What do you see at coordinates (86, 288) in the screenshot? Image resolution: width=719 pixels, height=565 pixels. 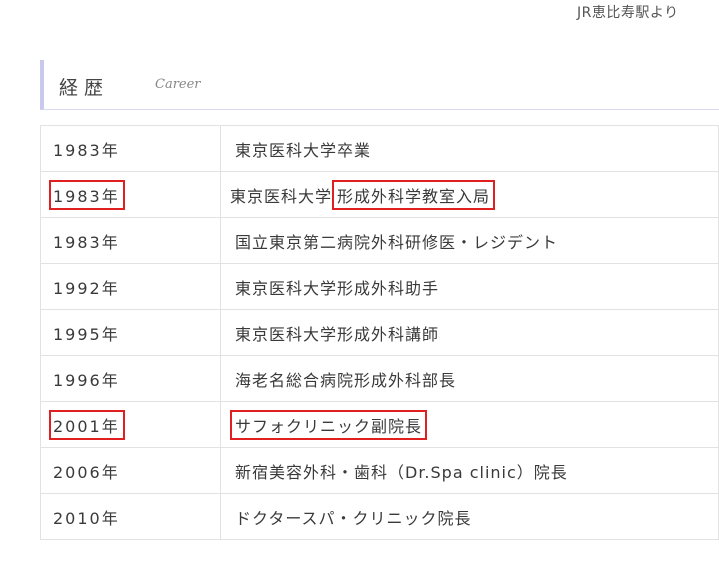 I see `year-label: 1992年` at bounding box center [86, 288].